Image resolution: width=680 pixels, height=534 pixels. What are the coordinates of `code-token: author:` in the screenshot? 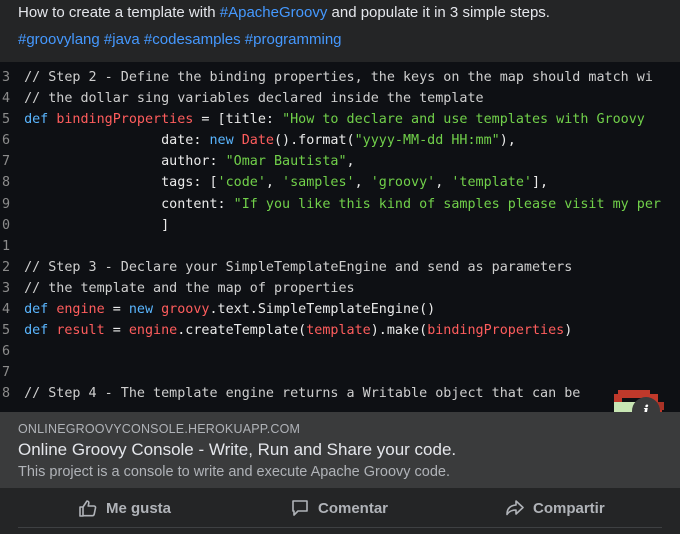 It's located at (125, 162).